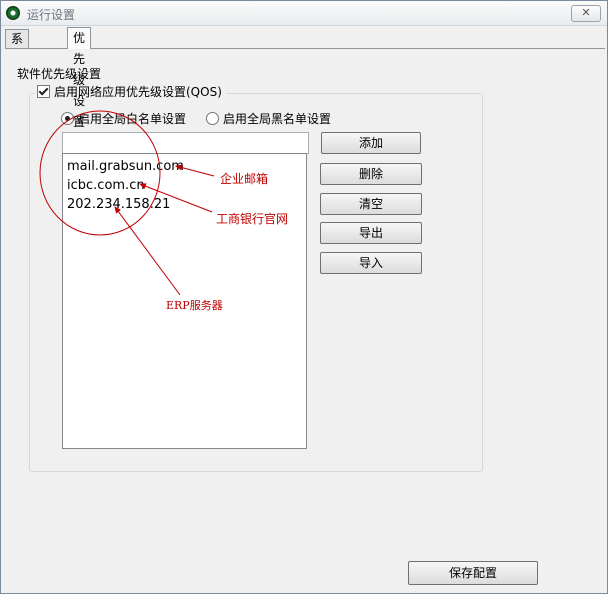 This screenshot has width=608, height=594. Describe the element at coordinates (371, 233) in the screenshot. I see `export-button: 导出` at that location.